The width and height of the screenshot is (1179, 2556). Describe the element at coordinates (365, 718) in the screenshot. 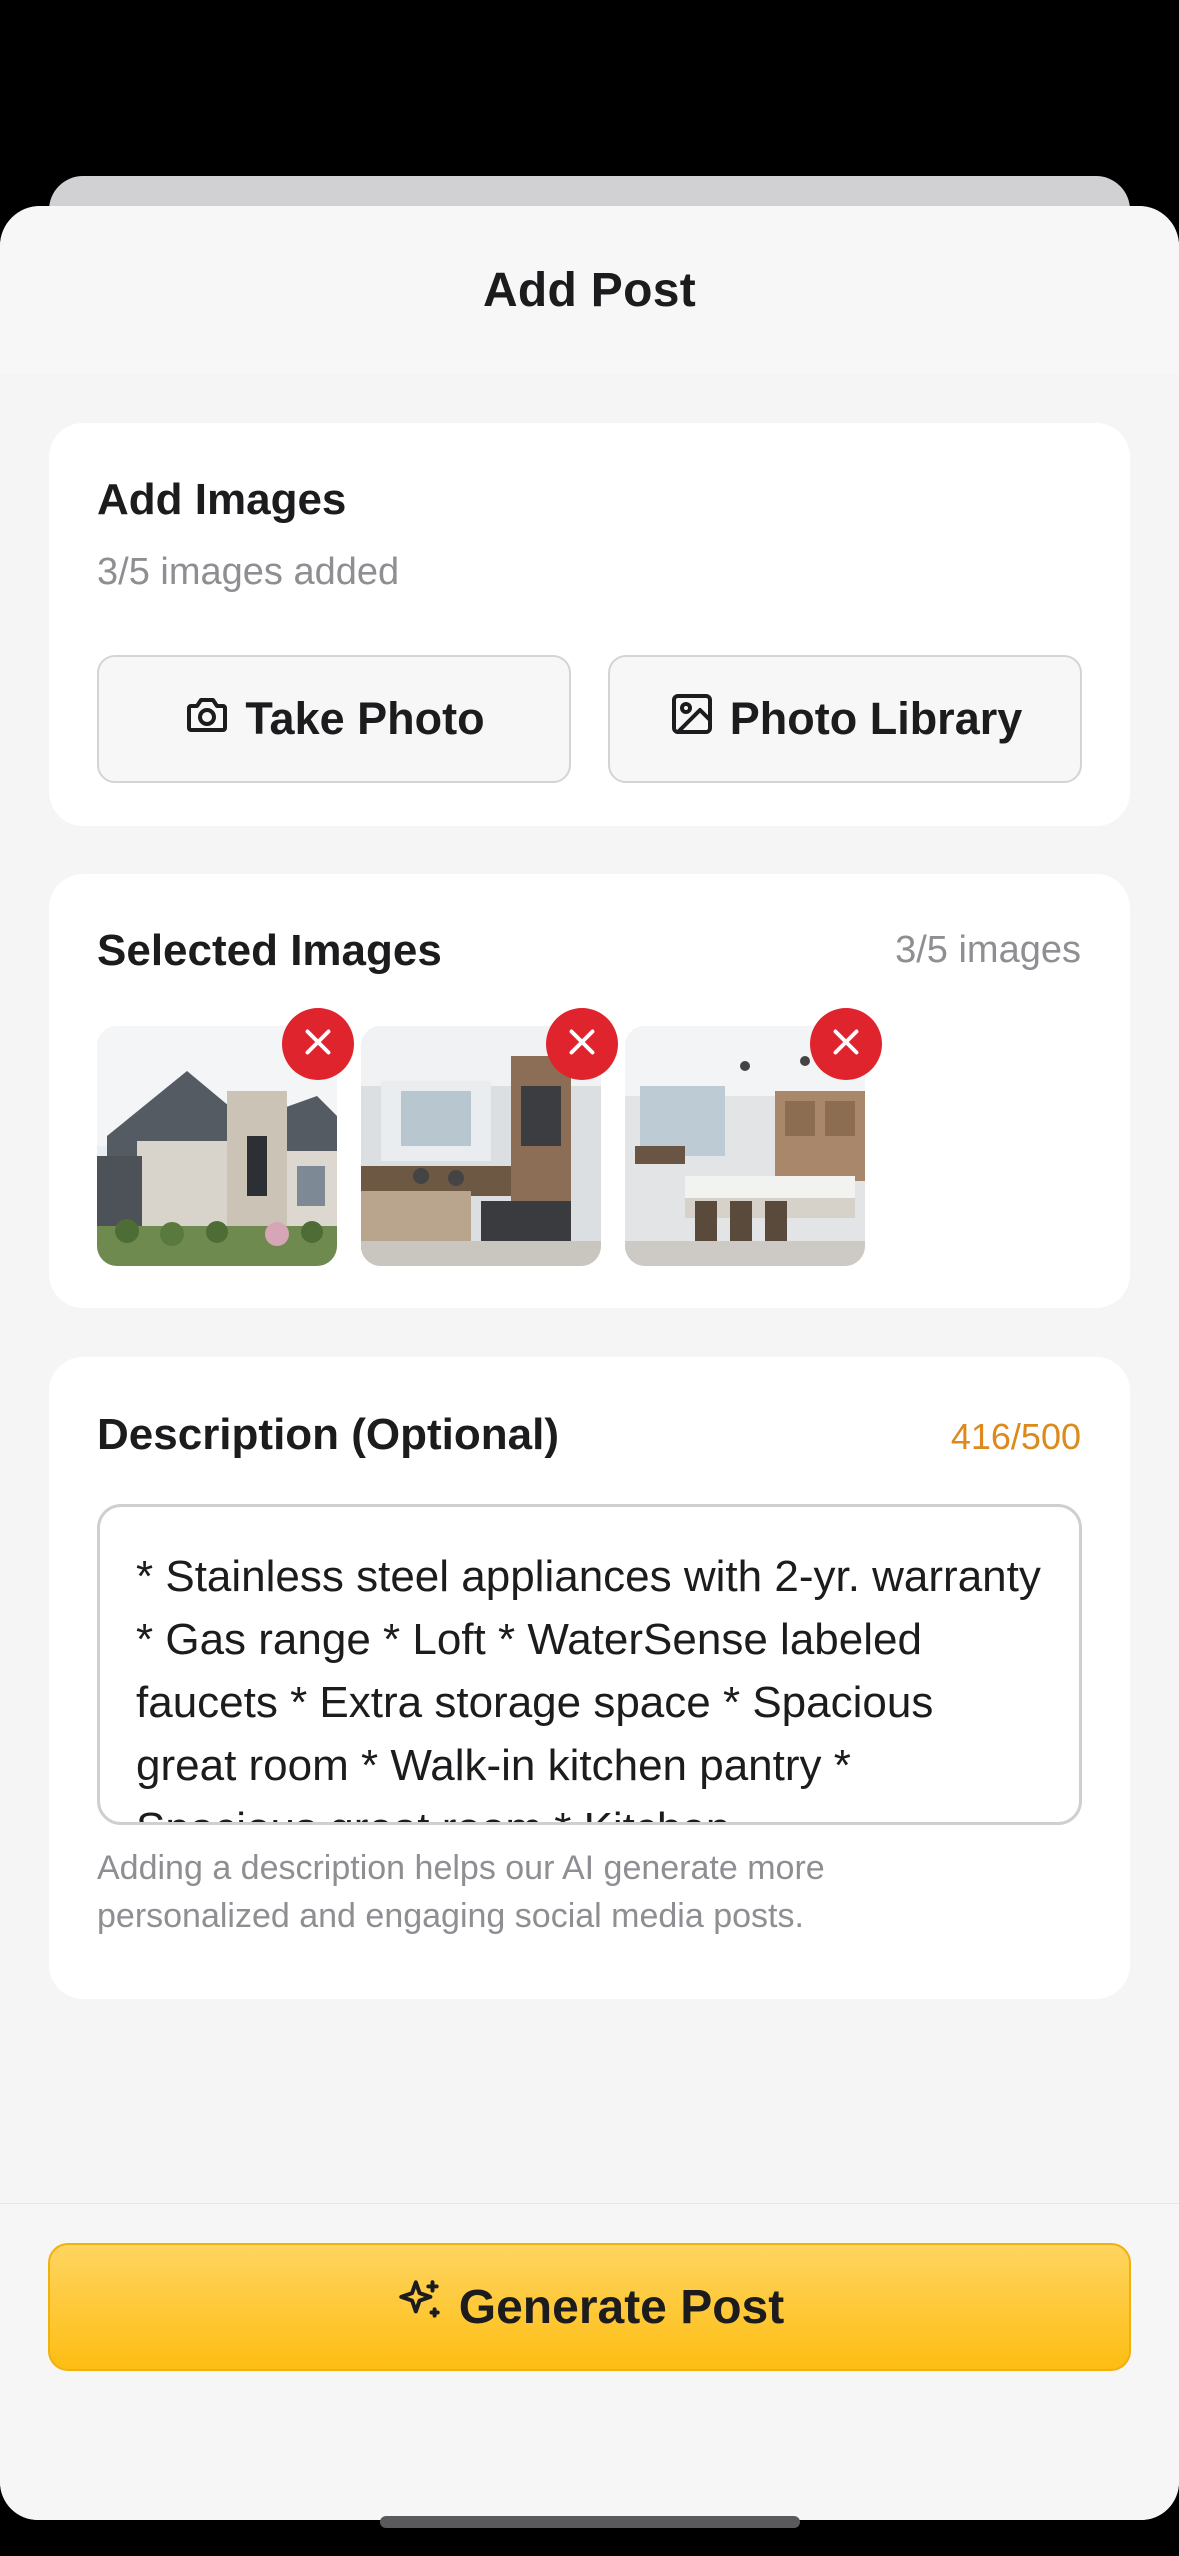

I see `take-photo-label: Take Photo` at that location.